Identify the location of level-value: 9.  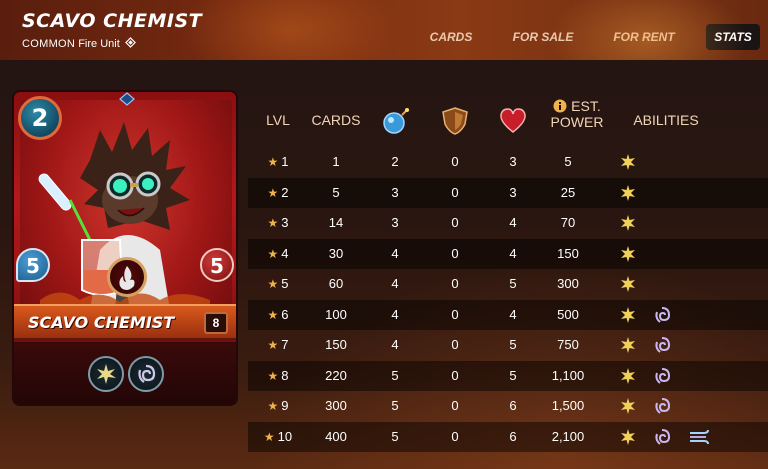
(285, 405).